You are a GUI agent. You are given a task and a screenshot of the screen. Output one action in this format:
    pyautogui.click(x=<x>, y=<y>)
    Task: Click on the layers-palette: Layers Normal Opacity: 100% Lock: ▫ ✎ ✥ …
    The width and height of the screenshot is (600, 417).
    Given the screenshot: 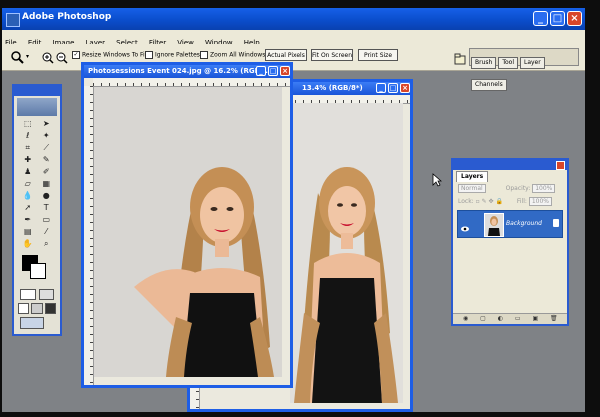 What is the action you would take?
    pyautogui.click(x=510, y=242)
    